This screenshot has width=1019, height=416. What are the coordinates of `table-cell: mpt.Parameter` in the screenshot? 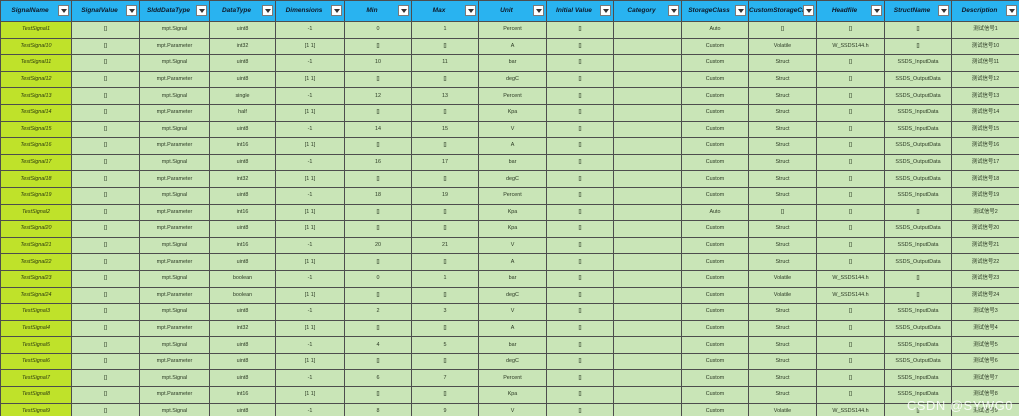 It's located at (174, 229).